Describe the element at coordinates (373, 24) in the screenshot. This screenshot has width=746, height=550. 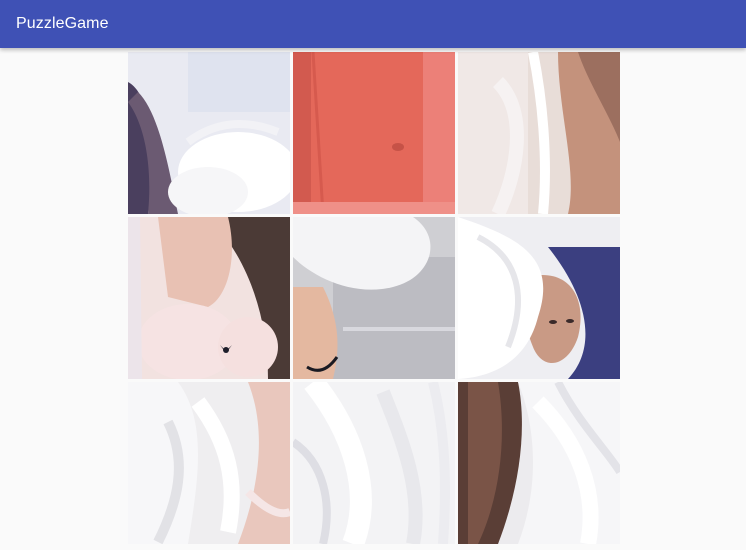
I see `app-bar: PuzzleGame` at that location.